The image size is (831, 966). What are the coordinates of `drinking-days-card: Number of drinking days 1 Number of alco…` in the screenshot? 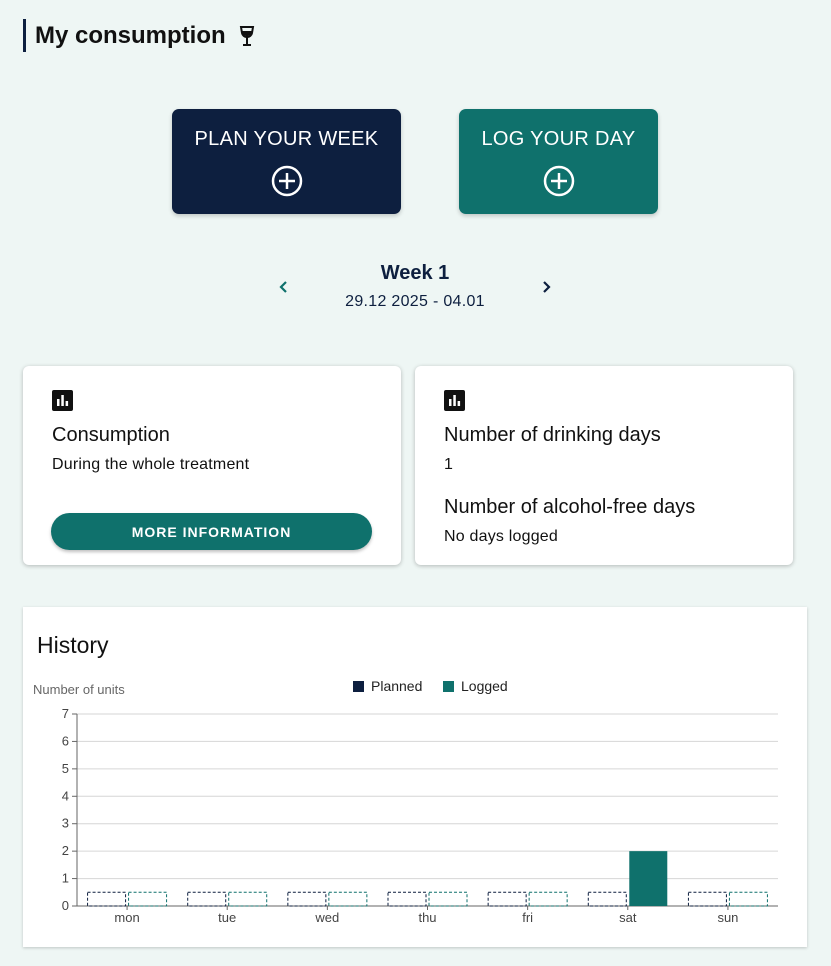 It's located at (604, 465).